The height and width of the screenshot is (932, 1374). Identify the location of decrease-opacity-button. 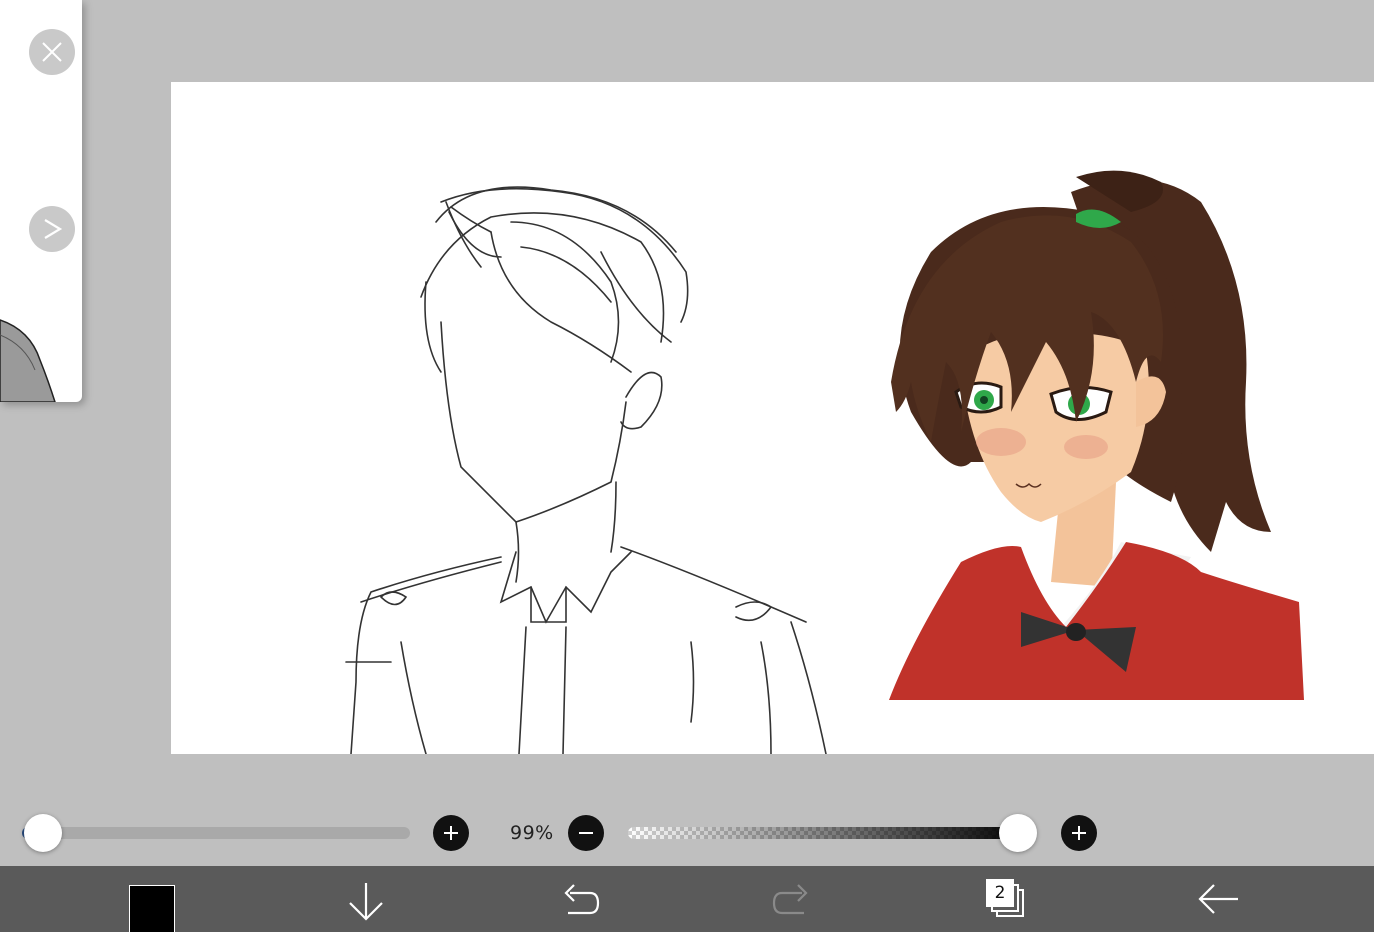
(586, 833).